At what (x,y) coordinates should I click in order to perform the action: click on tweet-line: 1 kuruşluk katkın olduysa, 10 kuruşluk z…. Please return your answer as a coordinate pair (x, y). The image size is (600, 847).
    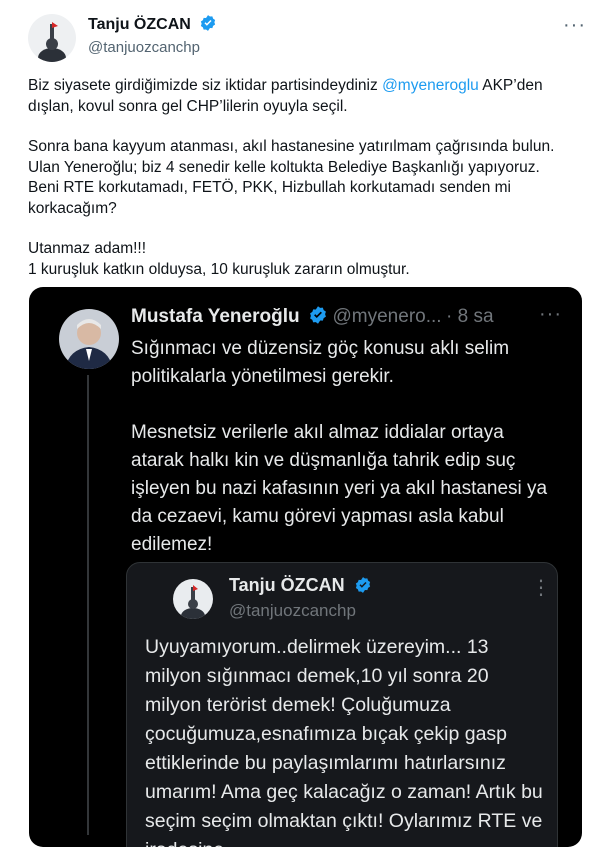
    Looking at the image, I should click on (219, 269).